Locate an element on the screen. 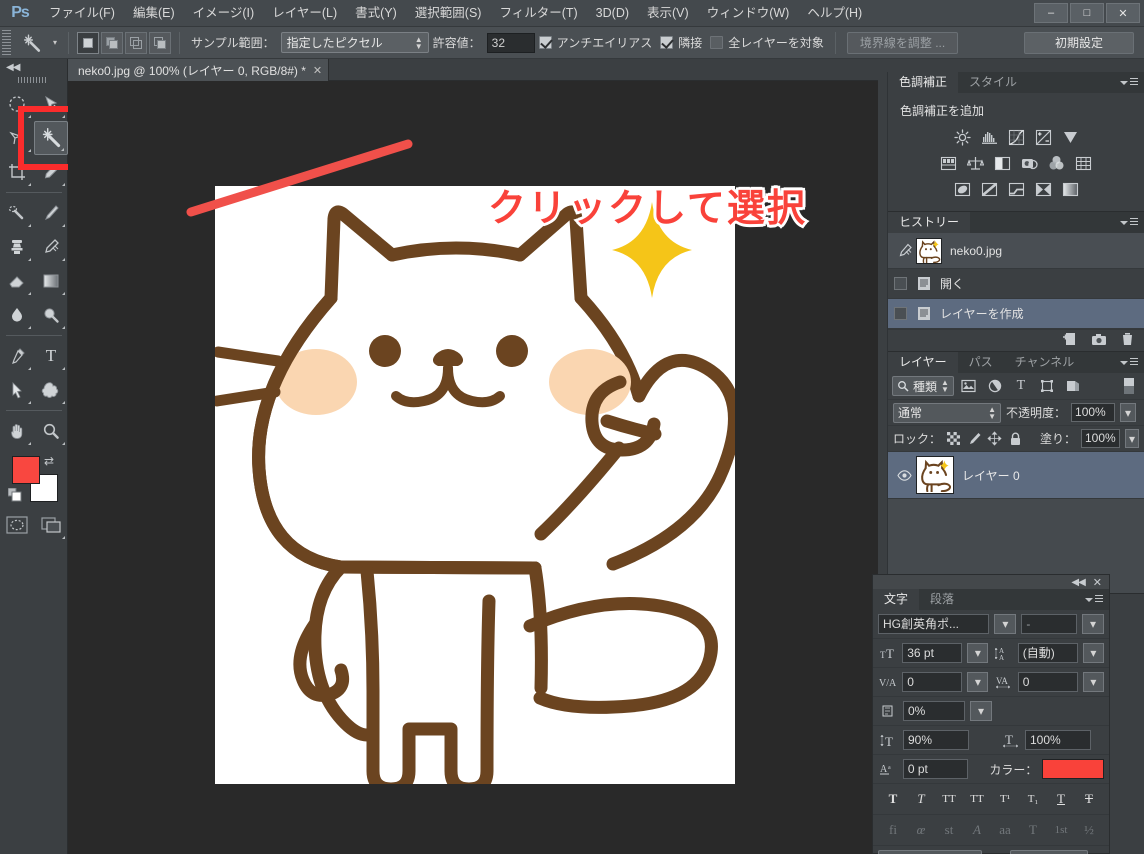 Image resolution: width=1144 pixels, height=854 pixels. tab-paths: パス is located at coordinates (980, 362).